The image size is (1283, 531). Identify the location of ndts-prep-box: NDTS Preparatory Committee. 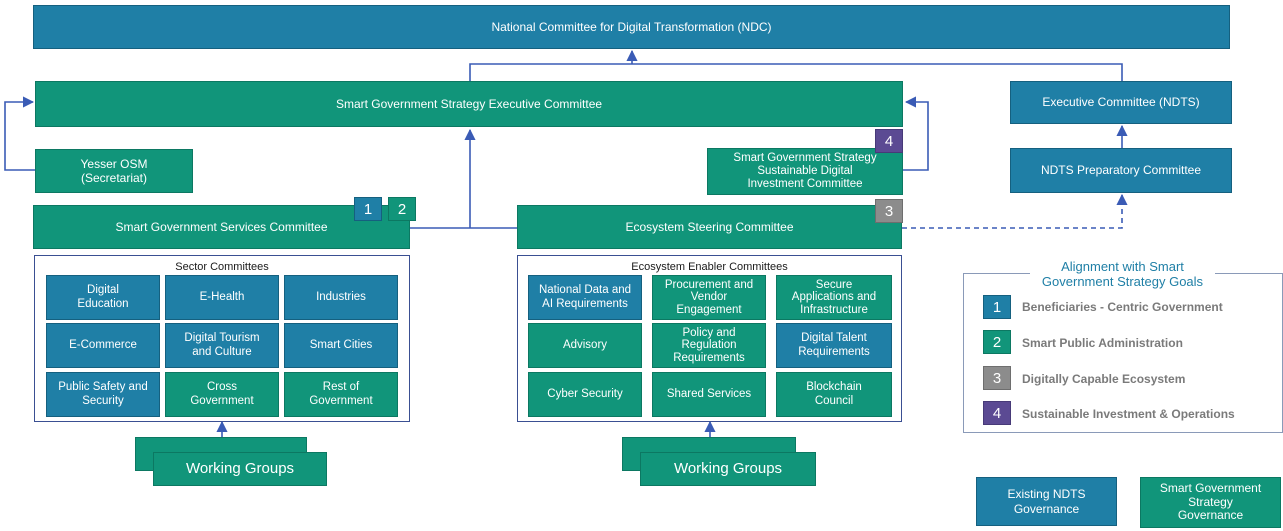
(1121, 170).